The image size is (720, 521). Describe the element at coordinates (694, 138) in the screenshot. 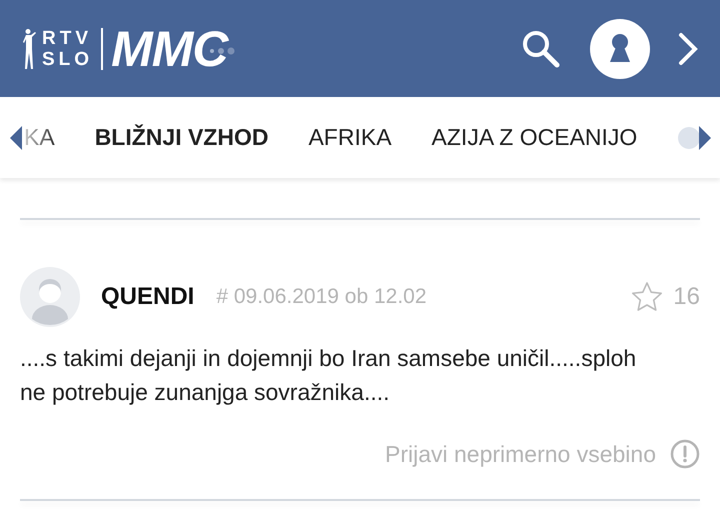

I see `right-arrow-icon` at that location.